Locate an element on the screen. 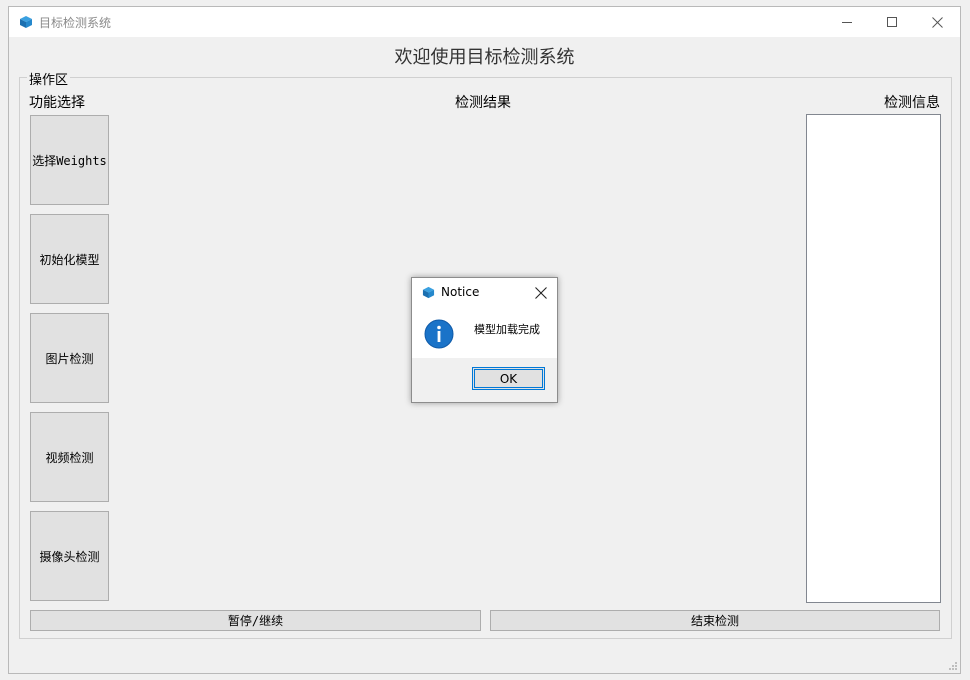 This screenshot has width=970, height=680. maximize-icon is located at coordinates (891, 21).